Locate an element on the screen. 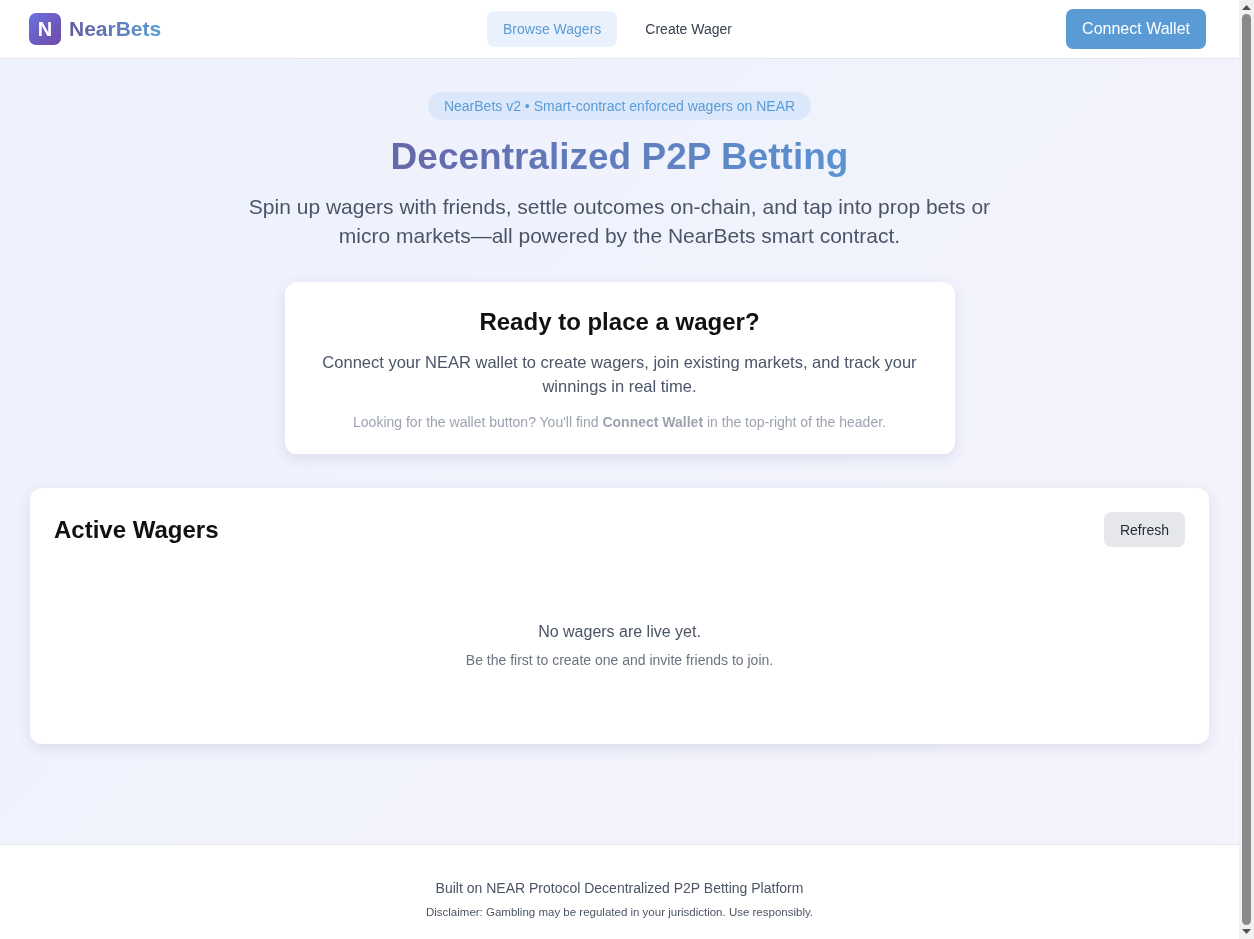 This screenshot has height=939, width=1254. scrollbar-thumb is located at coordinates (1246, 469).